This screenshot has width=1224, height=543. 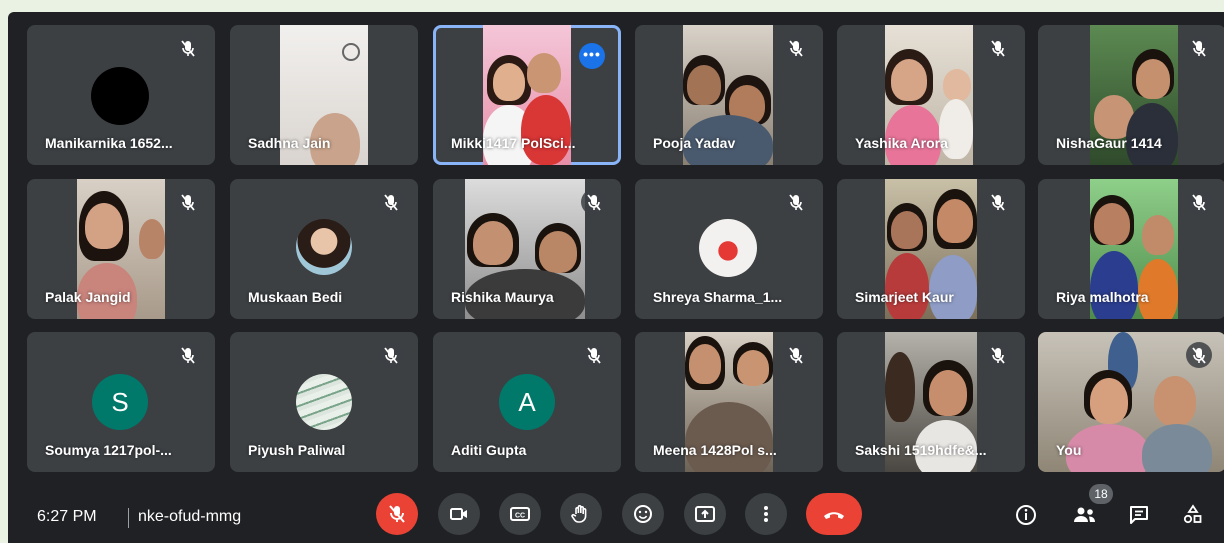 I want to click on people-button, so click(x=1085, y=515).